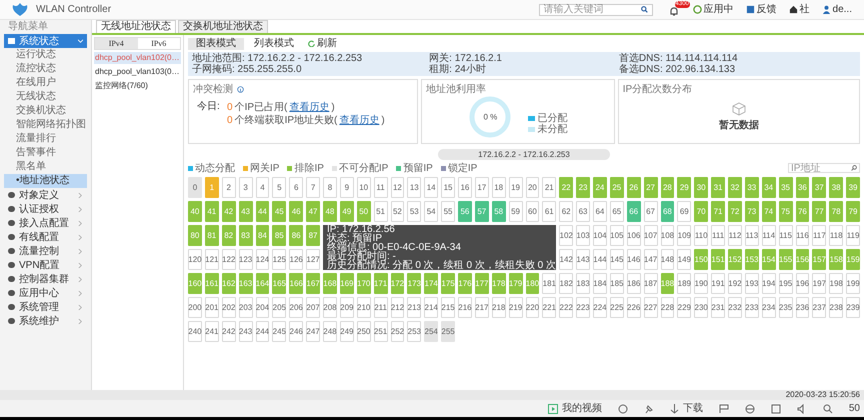 This screenshot has height=420, width=864. Describe the element at coordinates (381, 187) in the screenshot. I see `ip-cell: 11` at that location.